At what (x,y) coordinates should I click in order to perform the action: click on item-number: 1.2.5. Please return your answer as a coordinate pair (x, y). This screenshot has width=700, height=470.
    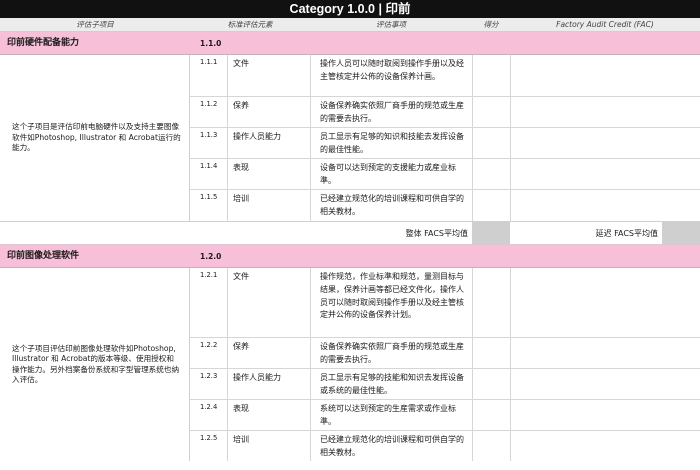
    Looking at the image, I should click on (209, 438).